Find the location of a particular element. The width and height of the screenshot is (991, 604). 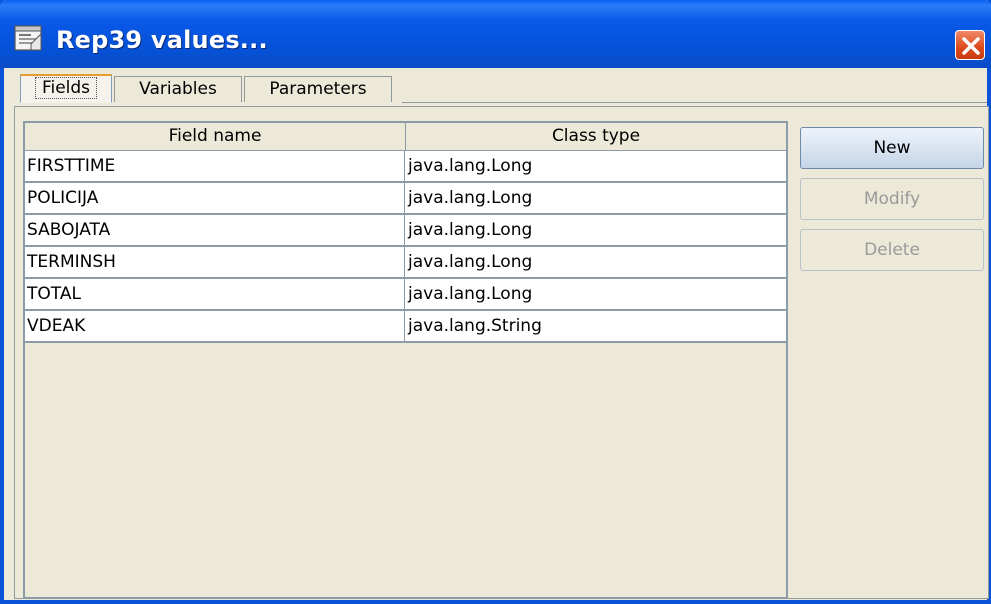

field-name-cell: VDEAK is located at coordinates (215, 326).